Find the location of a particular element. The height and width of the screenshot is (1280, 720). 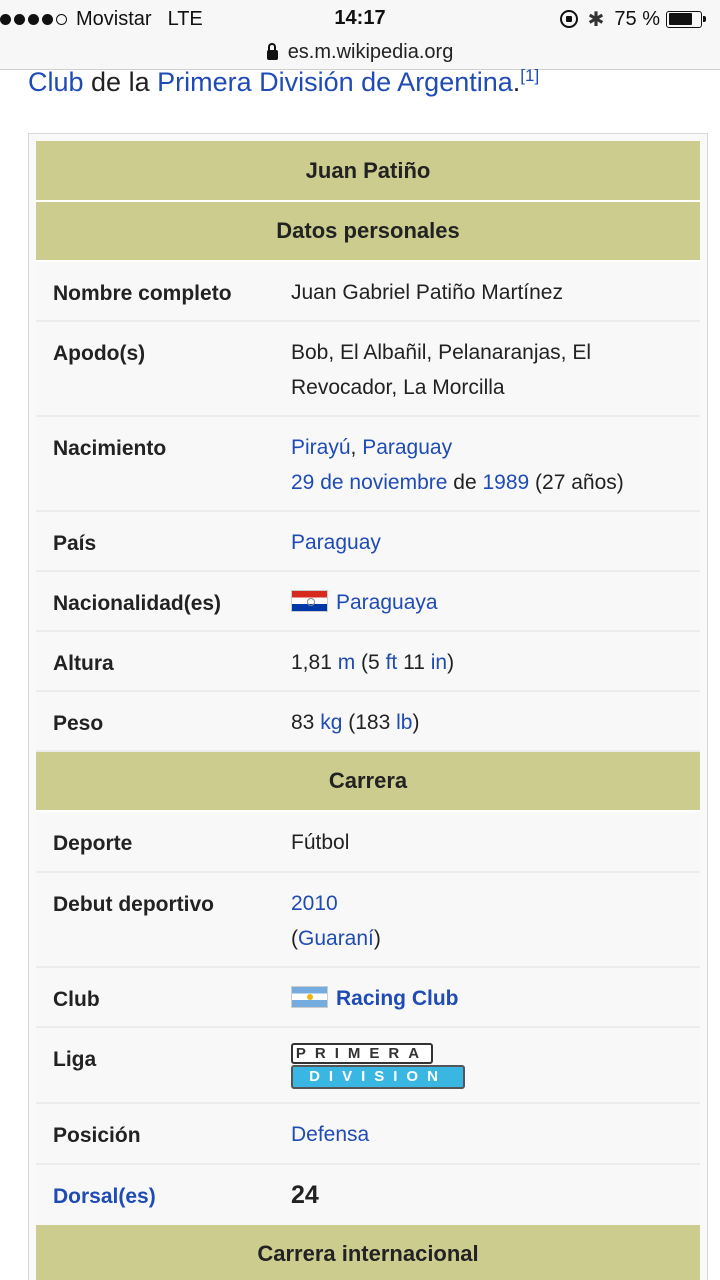

birthplace-comma: , is located at coordinates (356, 447).